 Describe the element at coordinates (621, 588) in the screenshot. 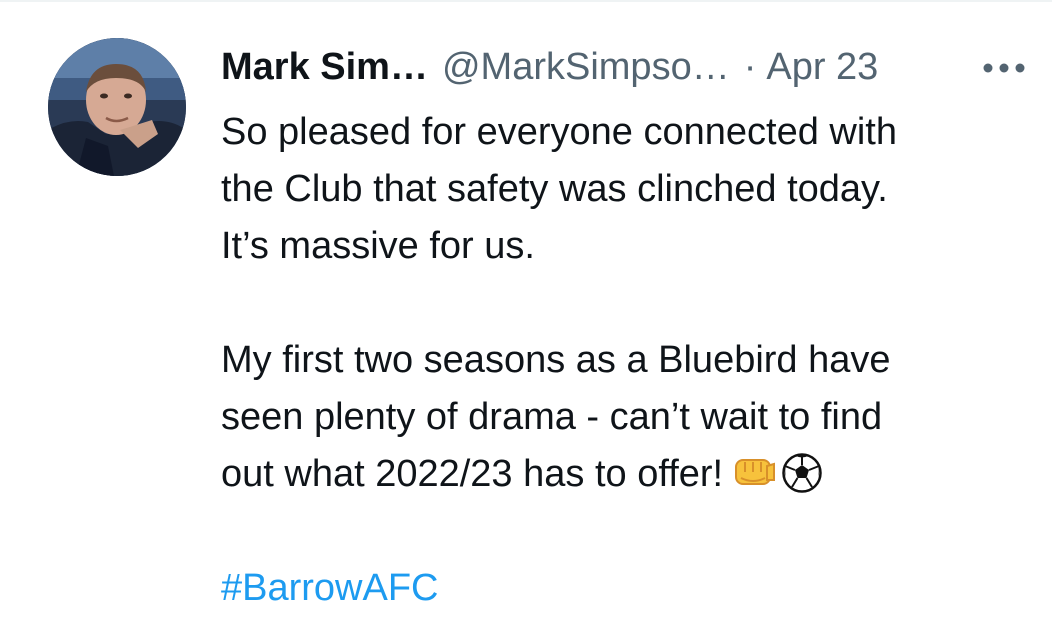

I see `hashtag-line: #BarrowAFC` at that location.